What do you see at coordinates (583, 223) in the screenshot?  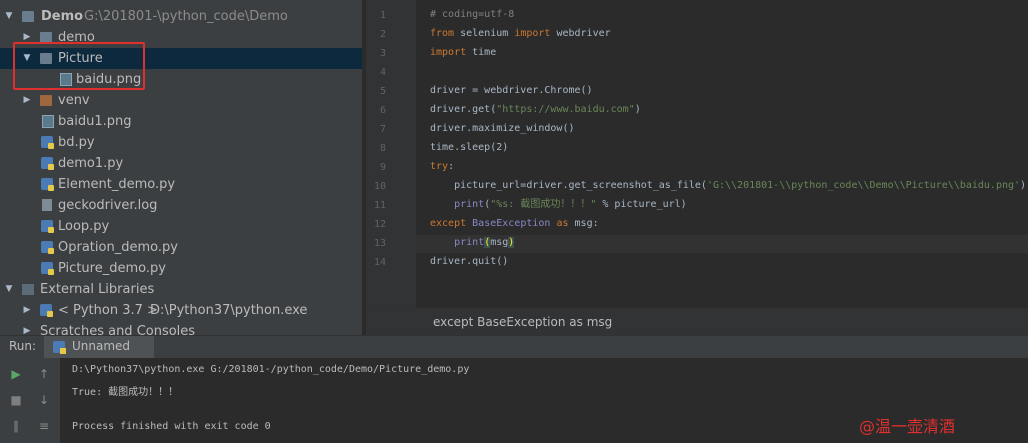 I see `code-token: msg:` at bounding box center [583, 223].